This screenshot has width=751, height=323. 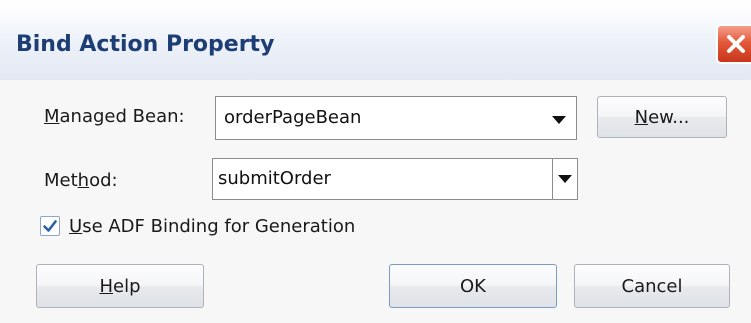 I want to click on method-value: submitOrder, so click(x=274, y=178).